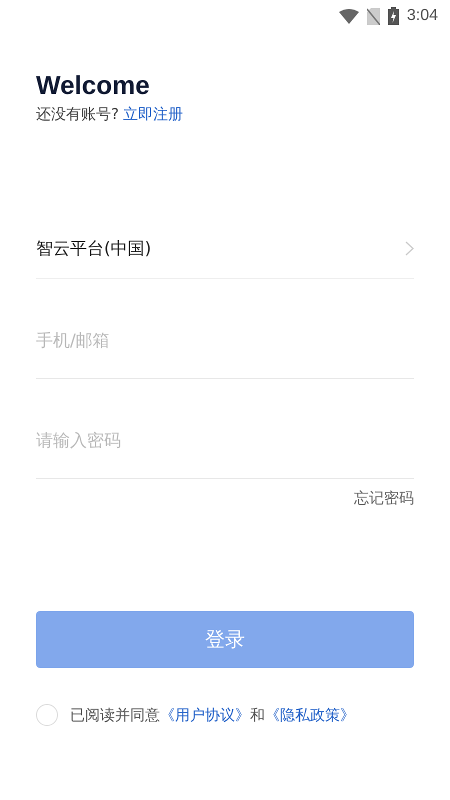 The width and height of the screenshot is (450, 800). What do you see at coordinates (310, 715) in the screenshot?
I see `agreement-link: 《隐私政策》` at bounding box center [310, 715].